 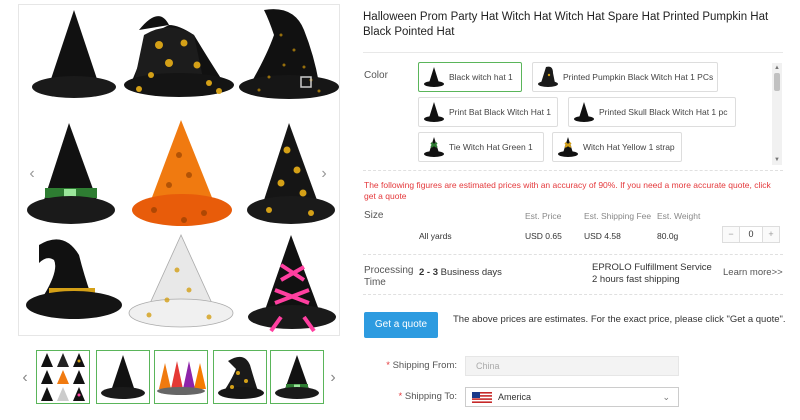 I want to click on color-option-printed-pumpkin: Printed Pumpkin Black Witch Hat 1 PCs, so click(x=625, y=77).